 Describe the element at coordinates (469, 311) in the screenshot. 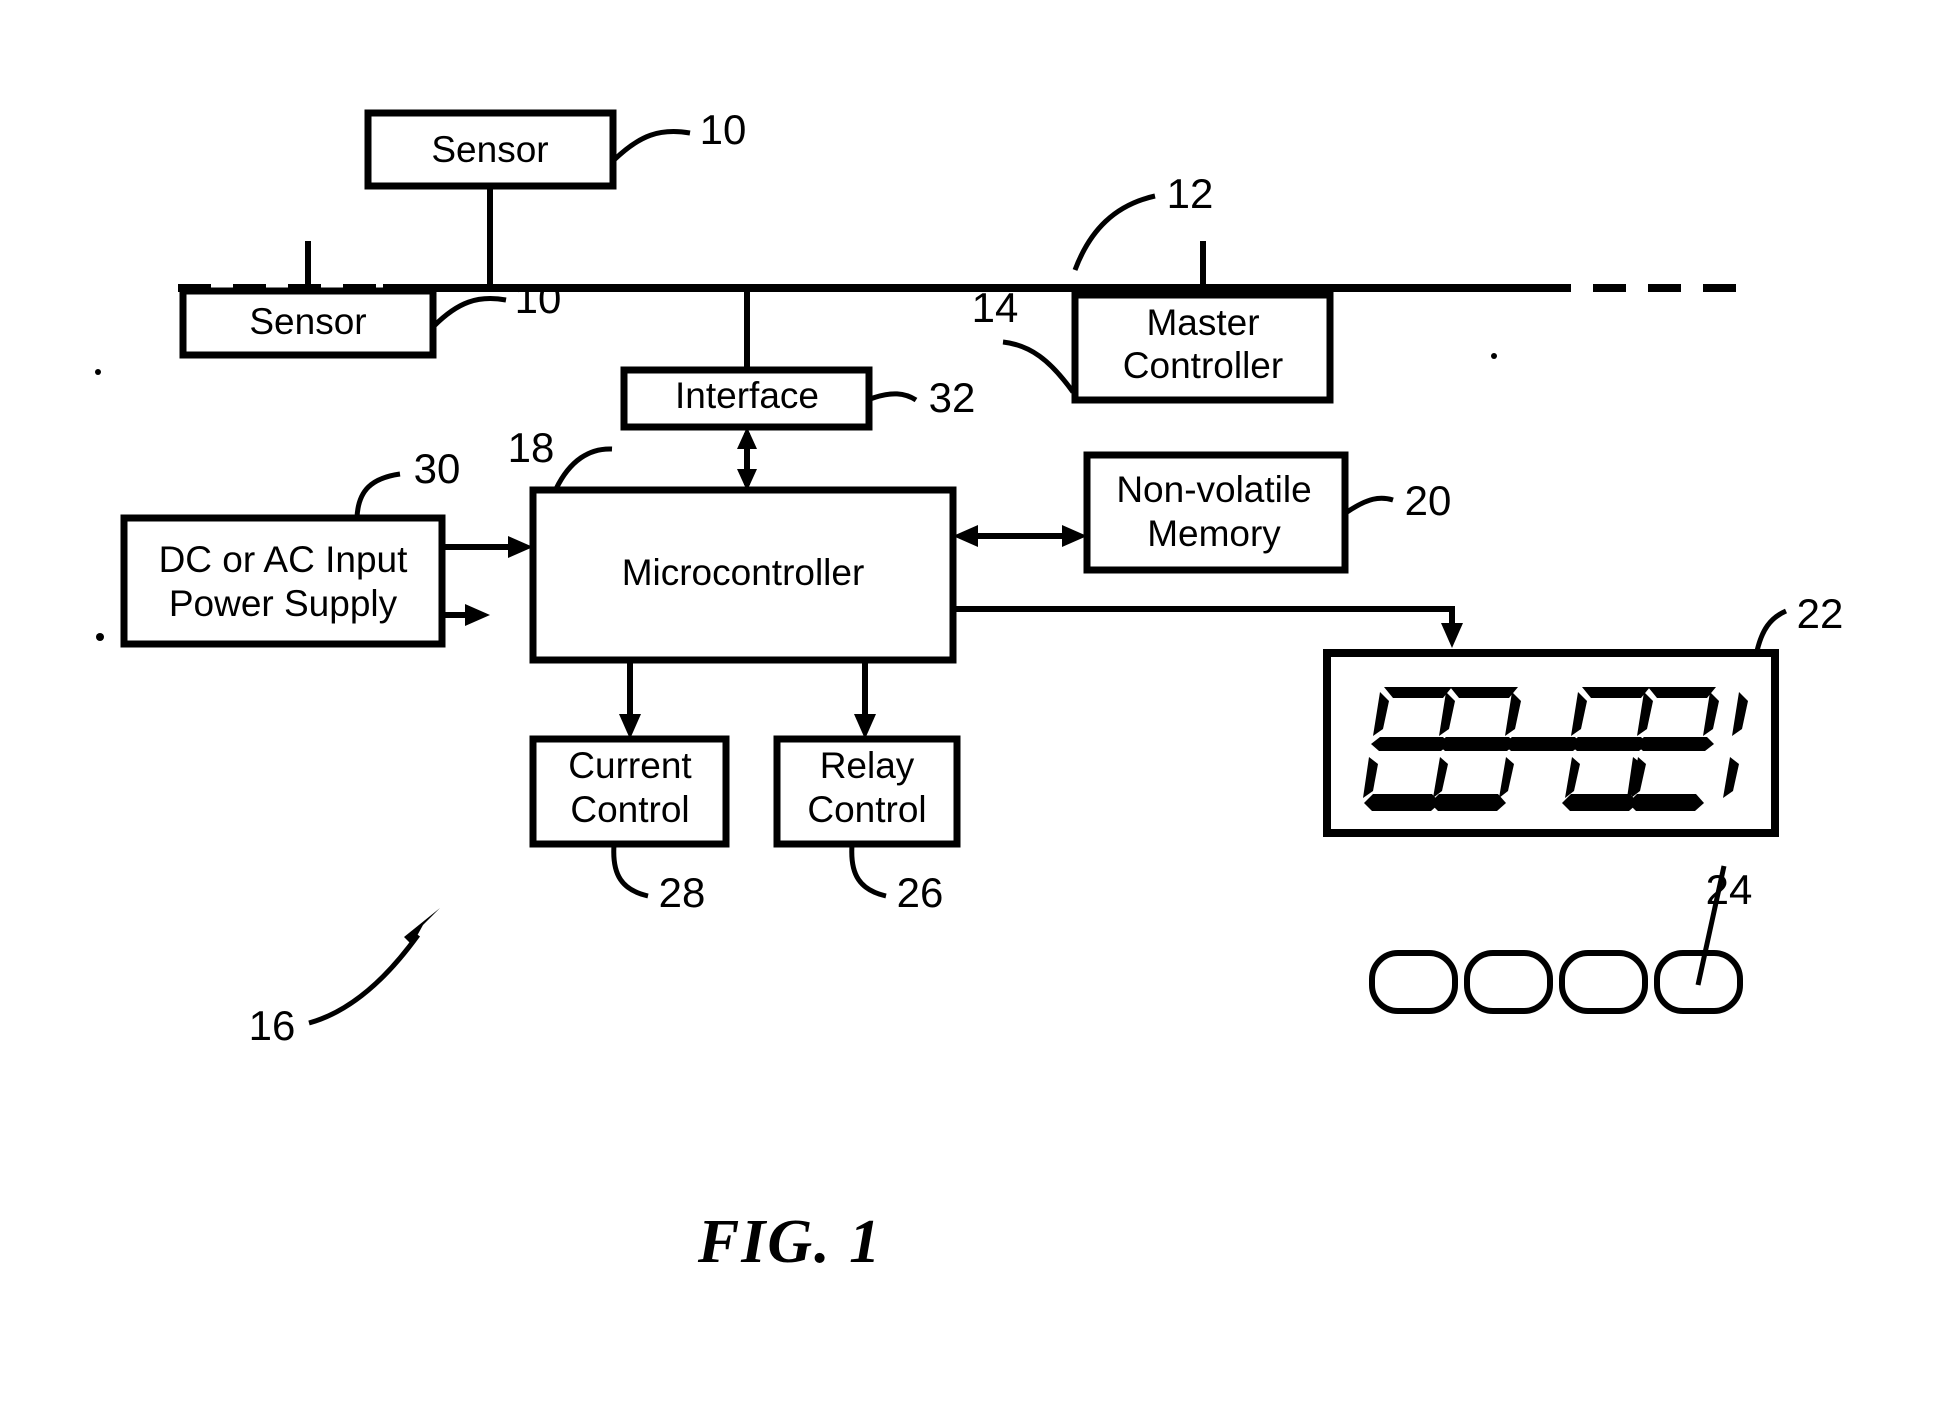

I see `sensor-left-leader` at that location.